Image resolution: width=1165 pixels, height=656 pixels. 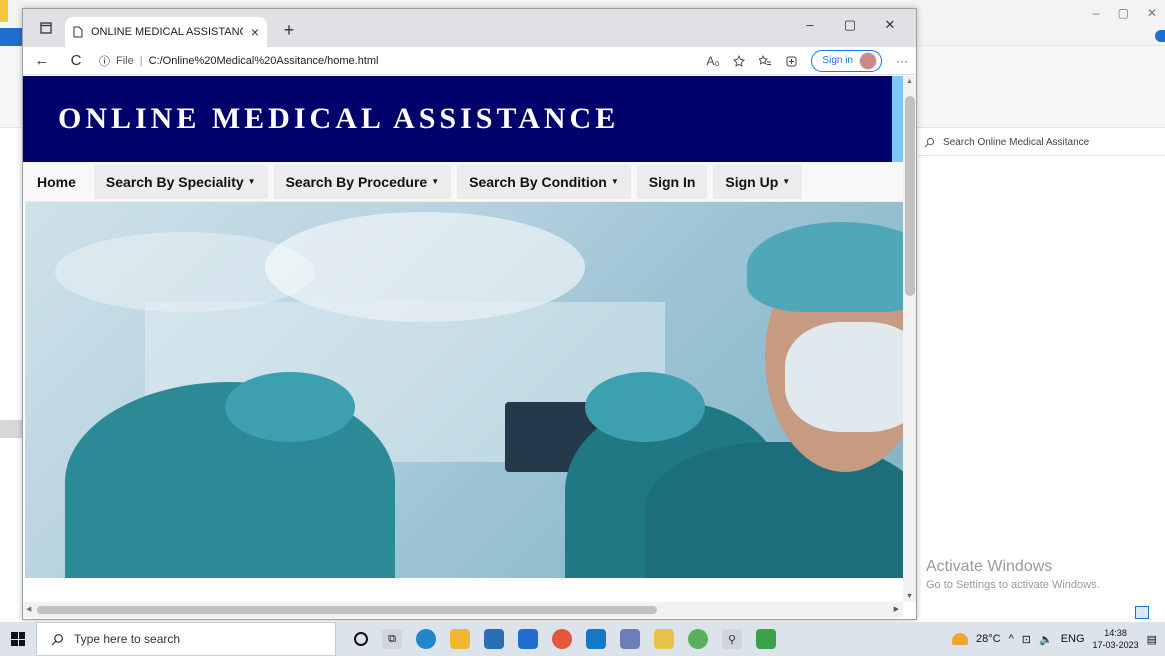 I want to click on cortana-icon, so click(x=361, y=639).